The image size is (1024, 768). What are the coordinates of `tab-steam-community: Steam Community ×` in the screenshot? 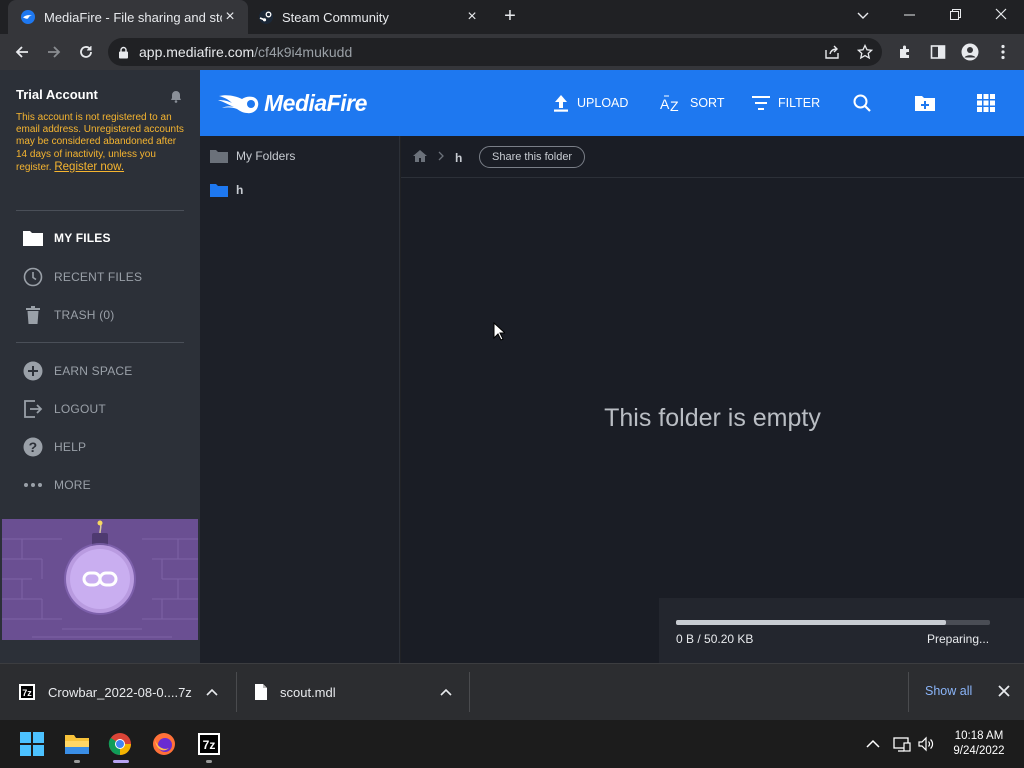 It's located at (370, 17).